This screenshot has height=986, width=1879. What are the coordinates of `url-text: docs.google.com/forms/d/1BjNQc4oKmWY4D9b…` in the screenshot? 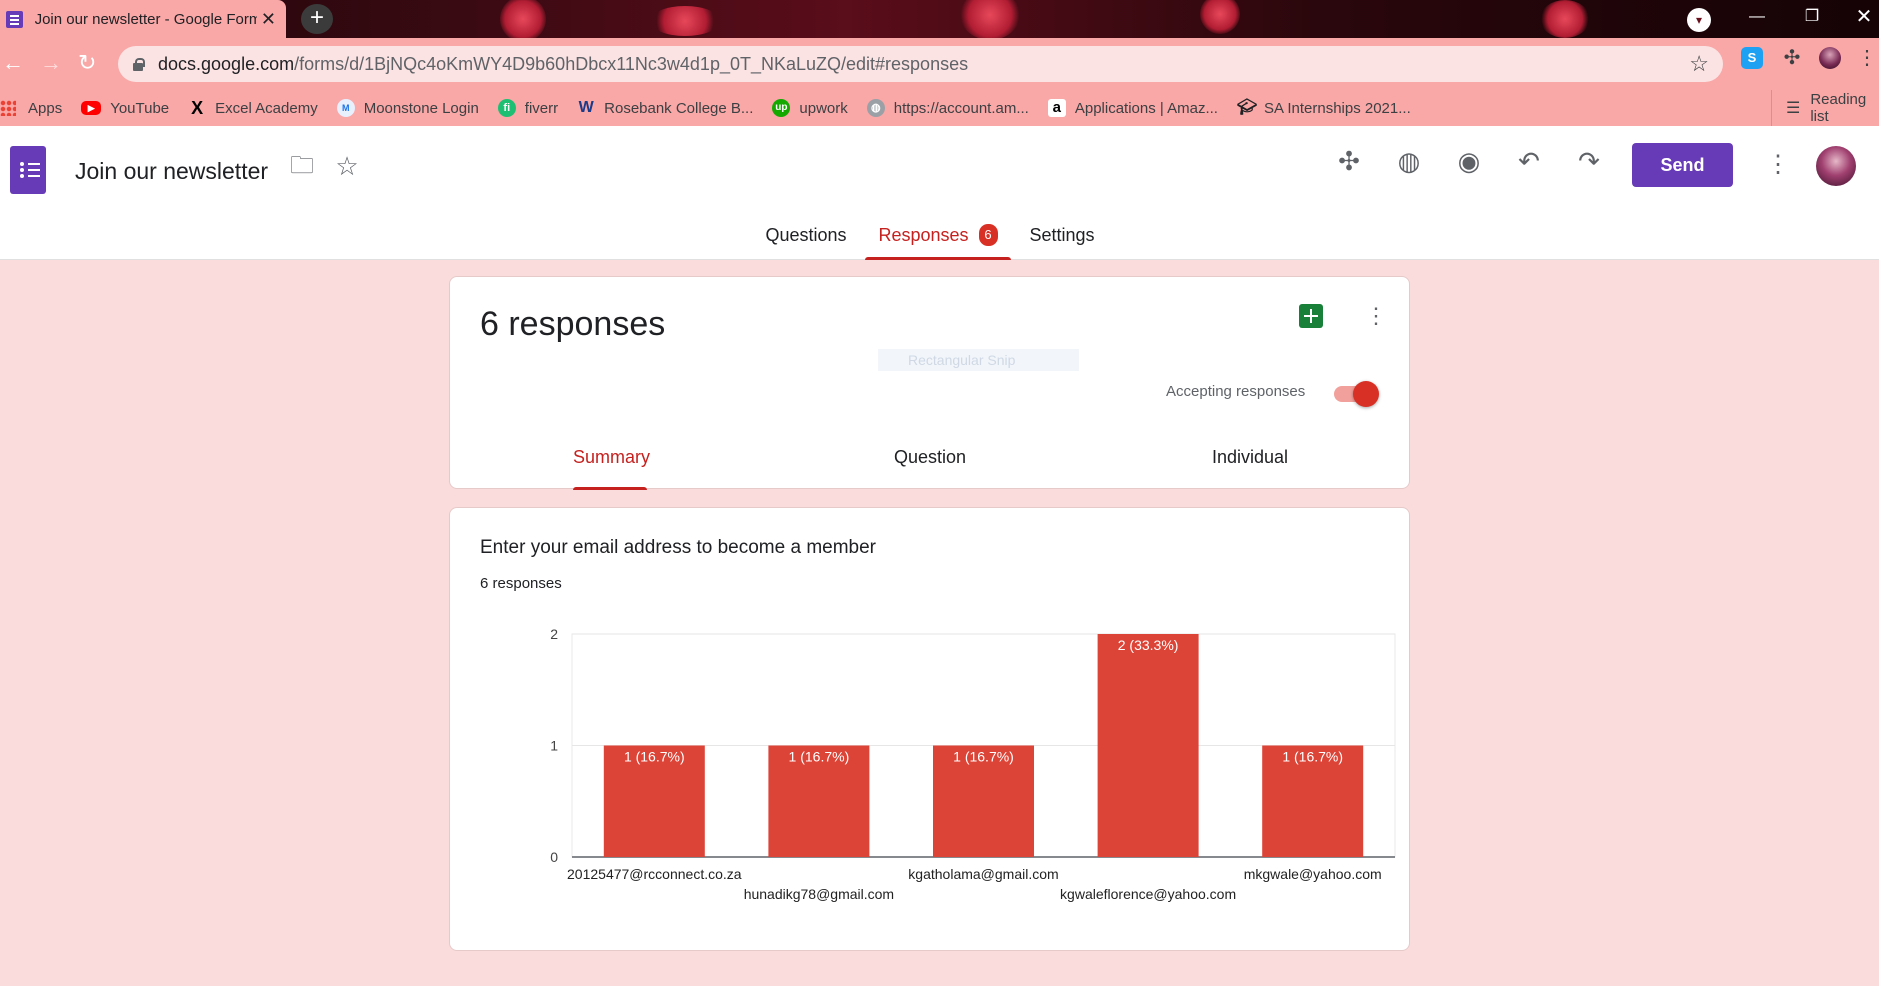 It's located at (563, 63).